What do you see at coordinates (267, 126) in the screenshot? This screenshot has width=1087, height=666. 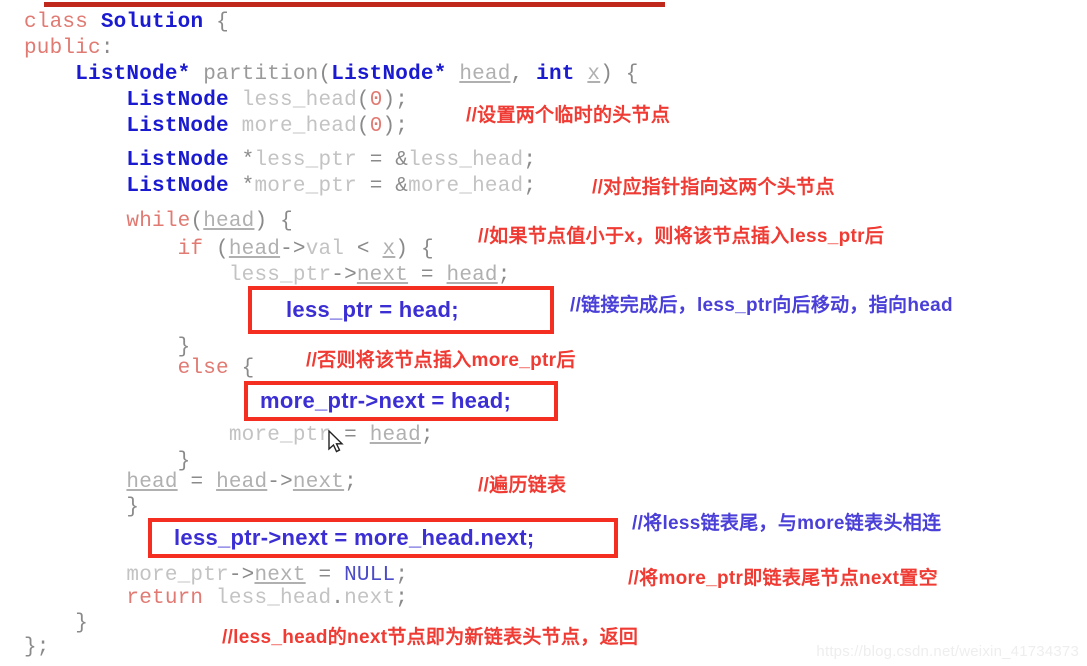 I see `code-line: ListNode more_head(0);` at bounding box center [267, 126].